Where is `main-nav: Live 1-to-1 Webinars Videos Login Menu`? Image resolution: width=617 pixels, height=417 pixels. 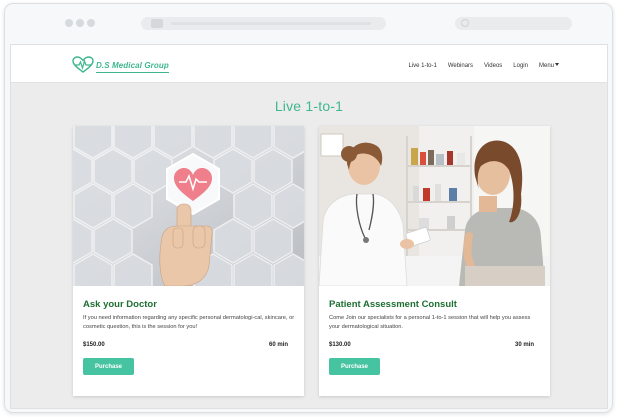
main-nav: Live 1-to-1 Webinars Videos Login Menu is located at coordinates (483, 66).